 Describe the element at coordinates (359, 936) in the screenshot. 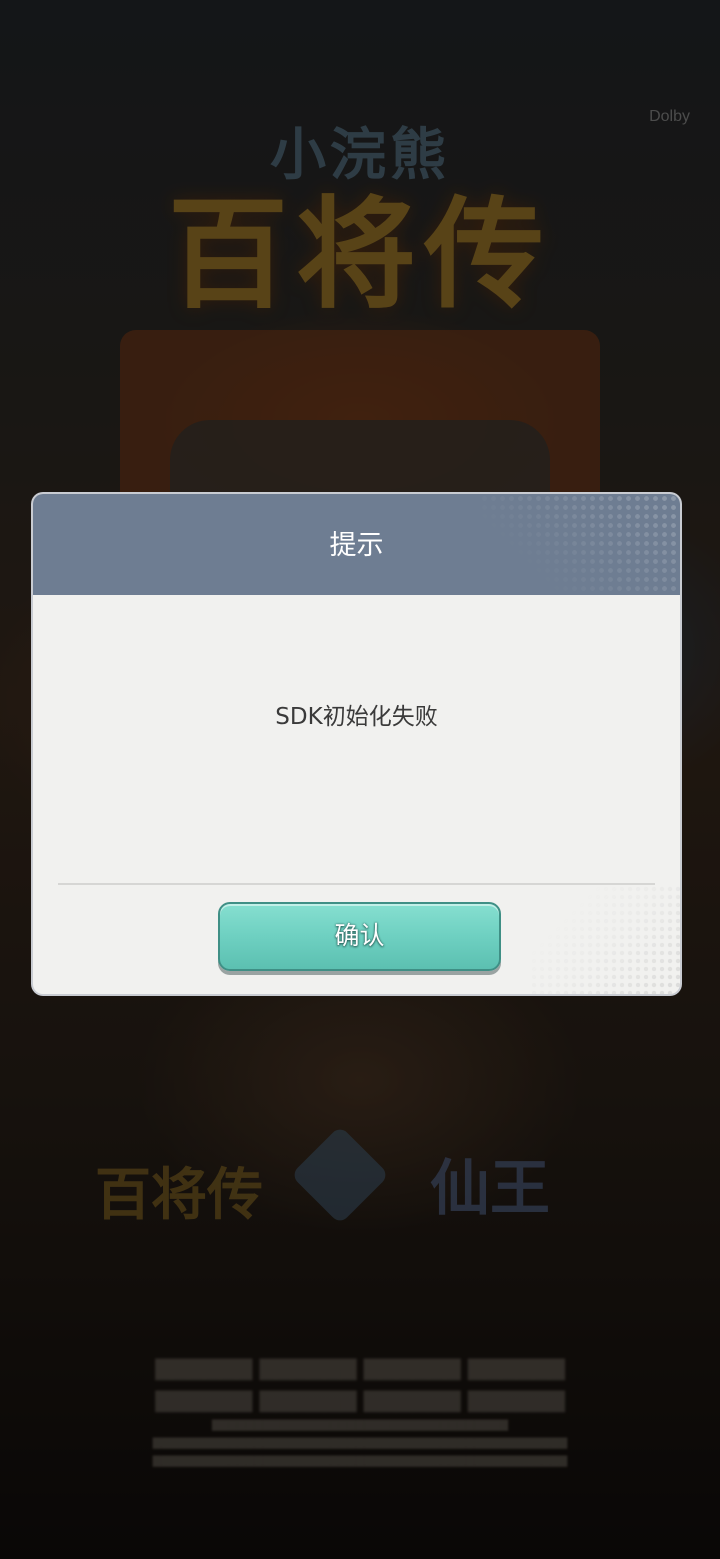

I see `confirm-button: 确认` at that location.